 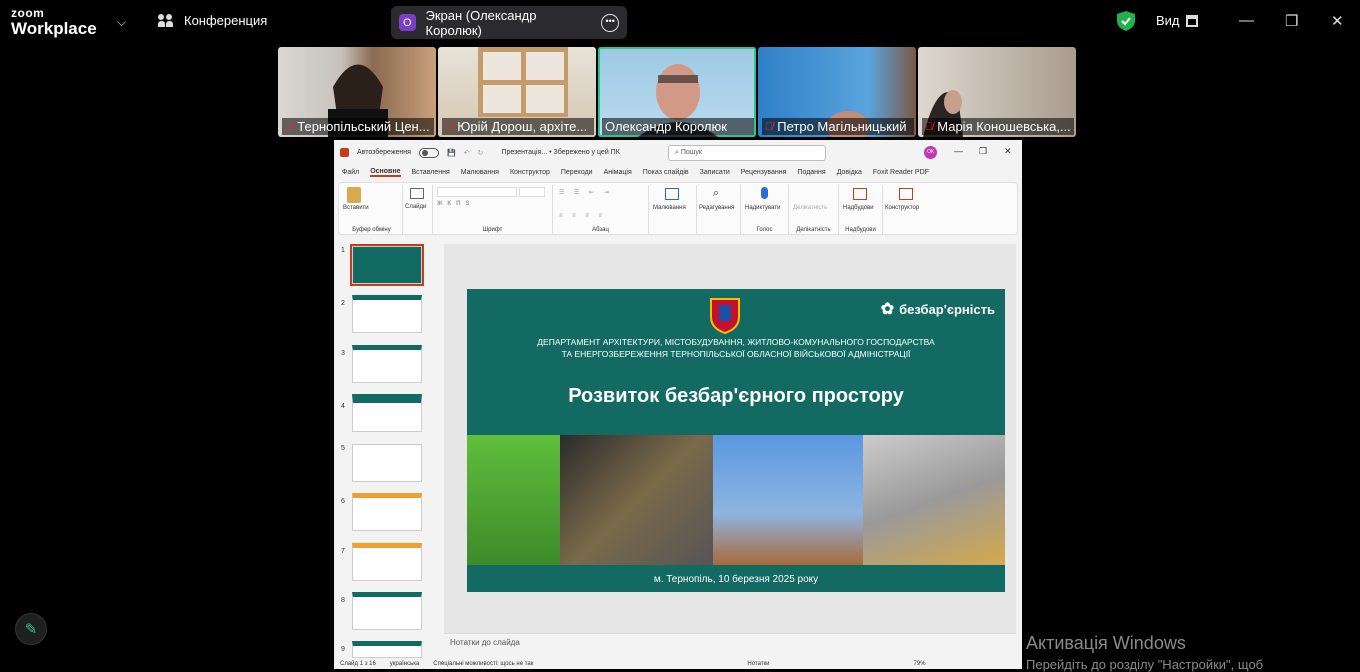 I want to click on accessibility-status: Спеціальні можливості: щось не так, so click(x=483, y=664).